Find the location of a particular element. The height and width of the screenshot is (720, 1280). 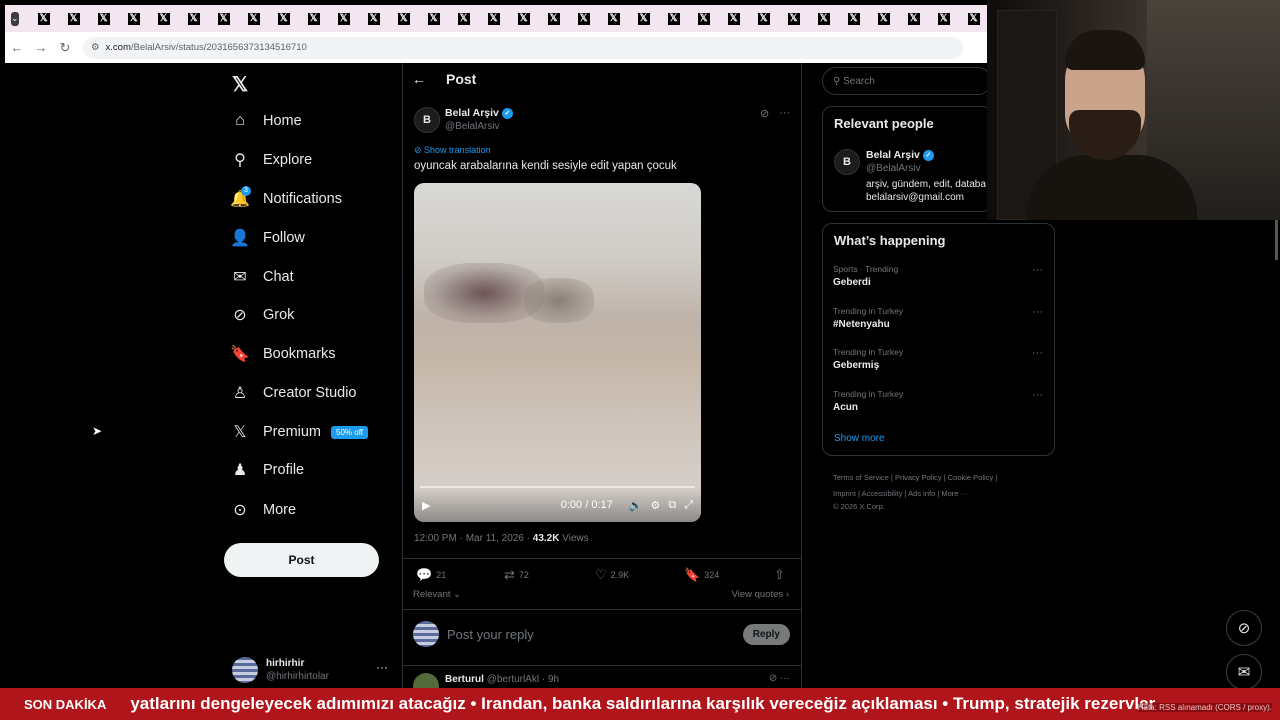

back-arrow-icon: ← is located at coordinates (17, 47).